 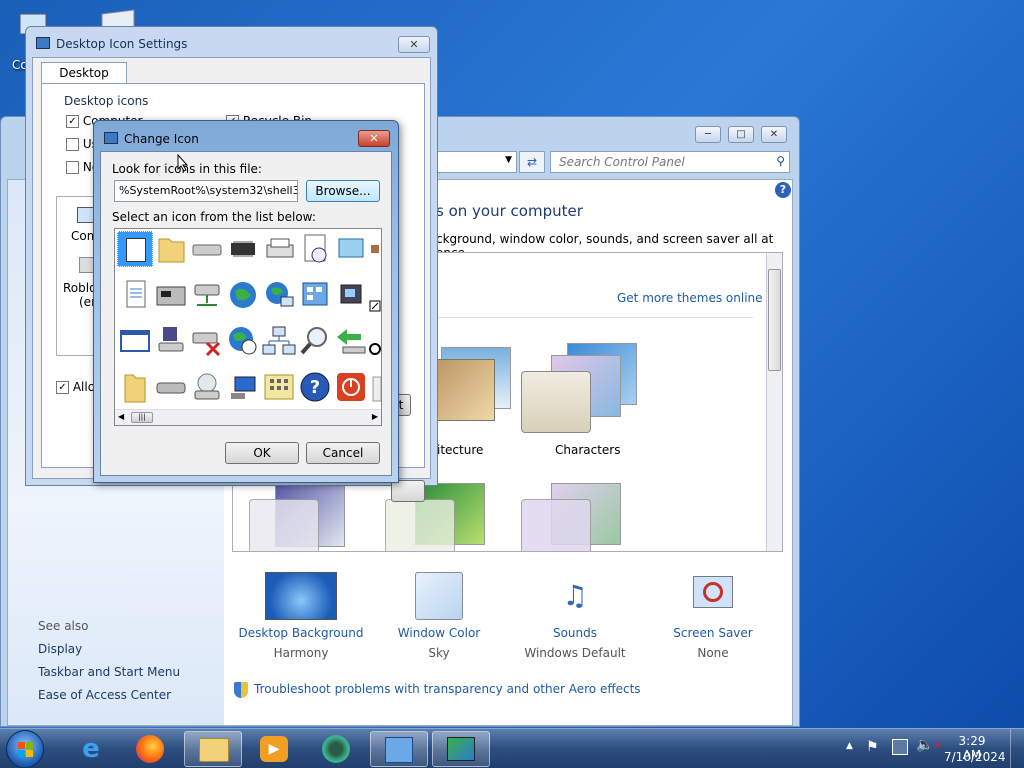 I want to click on network-drive-icon, so click(x=207, y=295).